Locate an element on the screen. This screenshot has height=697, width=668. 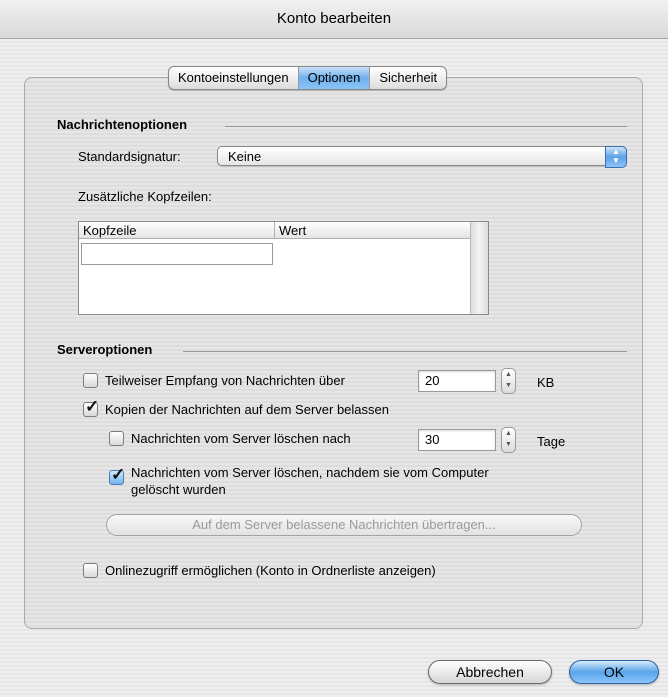
signature-popup: Keine ▲ ▼ is located at coordinates (422, 157).